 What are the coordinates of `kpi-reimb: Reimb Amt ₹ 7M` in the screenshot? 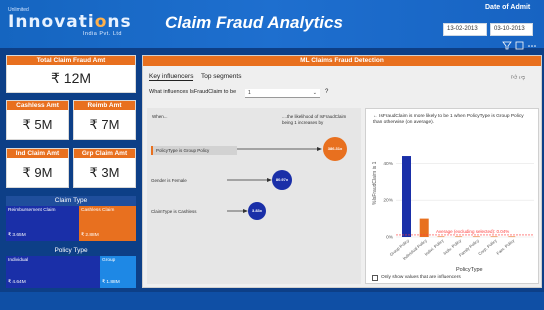 It's located at (104, 120).